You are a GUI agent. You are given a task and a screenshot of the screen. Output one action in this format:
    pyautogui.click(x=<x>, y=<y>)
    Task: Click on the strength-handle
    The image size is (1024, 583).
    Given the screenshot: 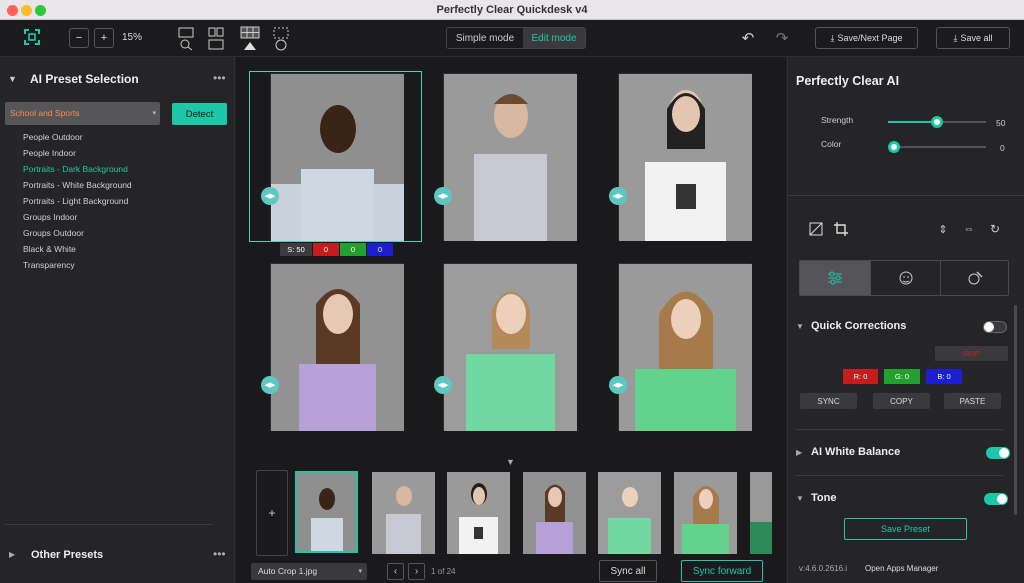 What is the action you would take?
    pyautogui.click(x=937, y=122)
    